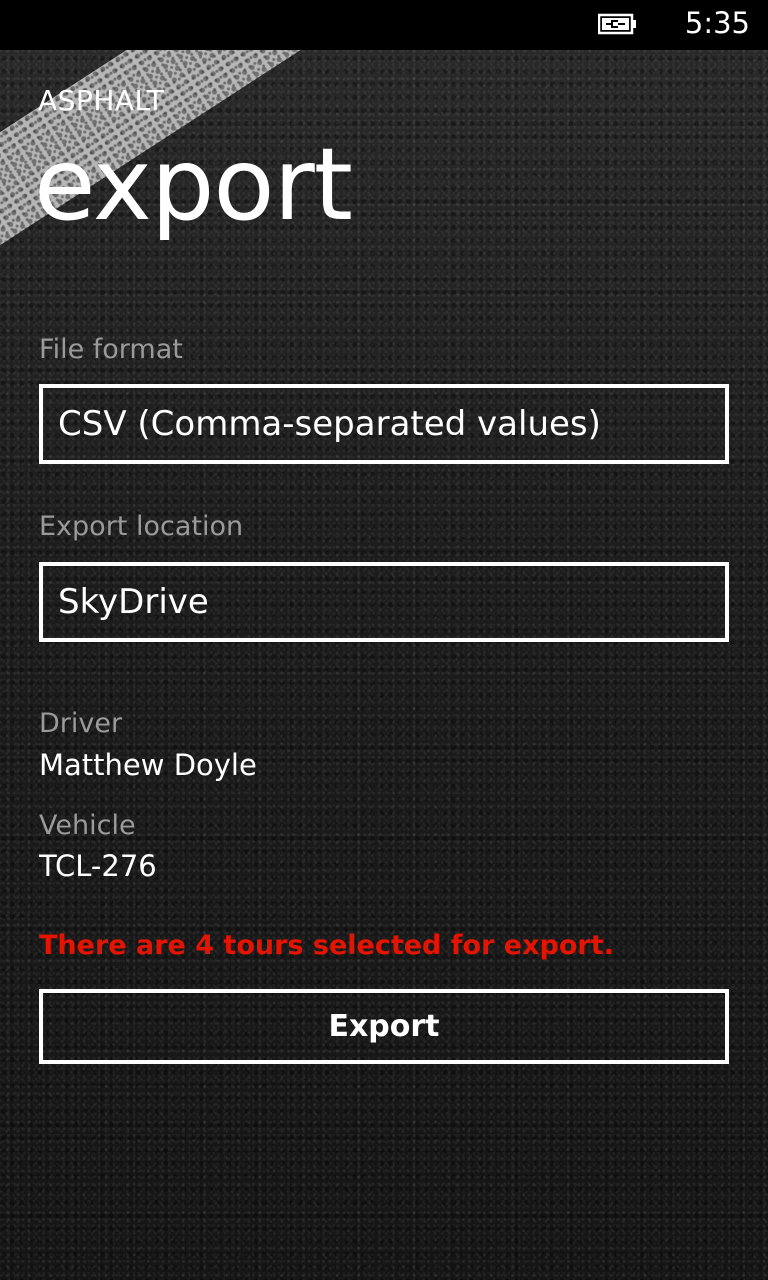 The image size is (768, 1280). What do you see at coordinates (329, 424) in the screenshot?
I see `file-format-value: CSV (Comma-separated values)` at bounding box center [329, 424].